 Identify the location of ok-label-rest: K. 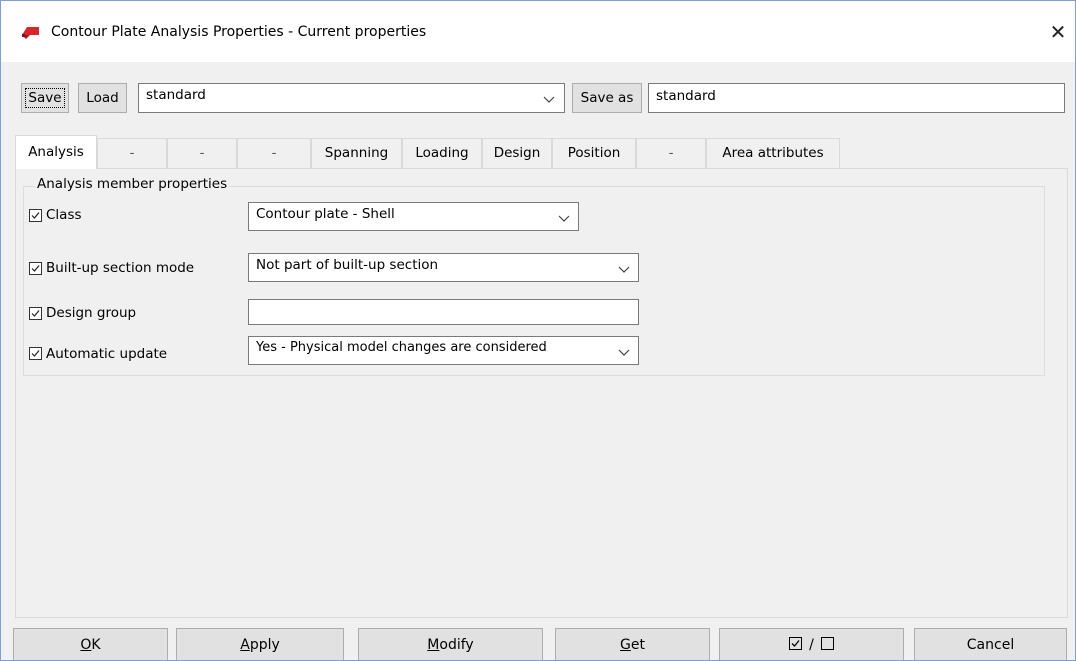
(96, 645).